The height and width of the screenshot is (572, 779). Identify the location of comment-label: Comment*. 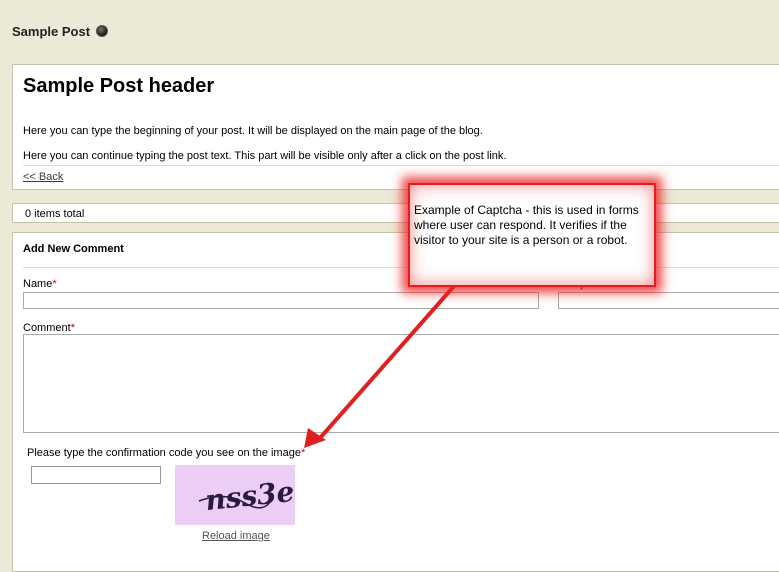
(49, 328).